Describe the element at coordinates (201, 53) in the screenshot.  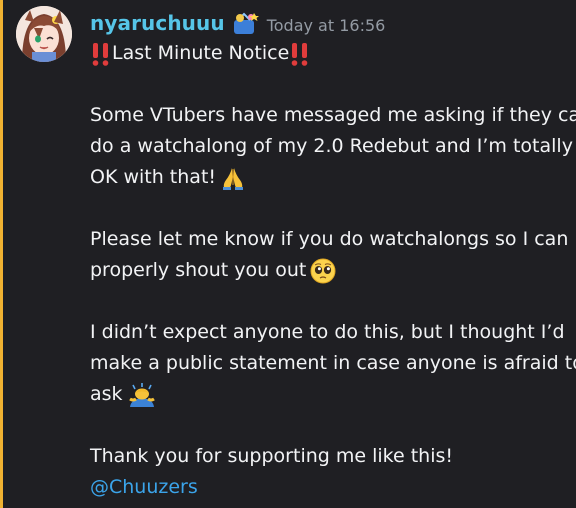
I see `notice-title: Last Minute Notice` at that location.